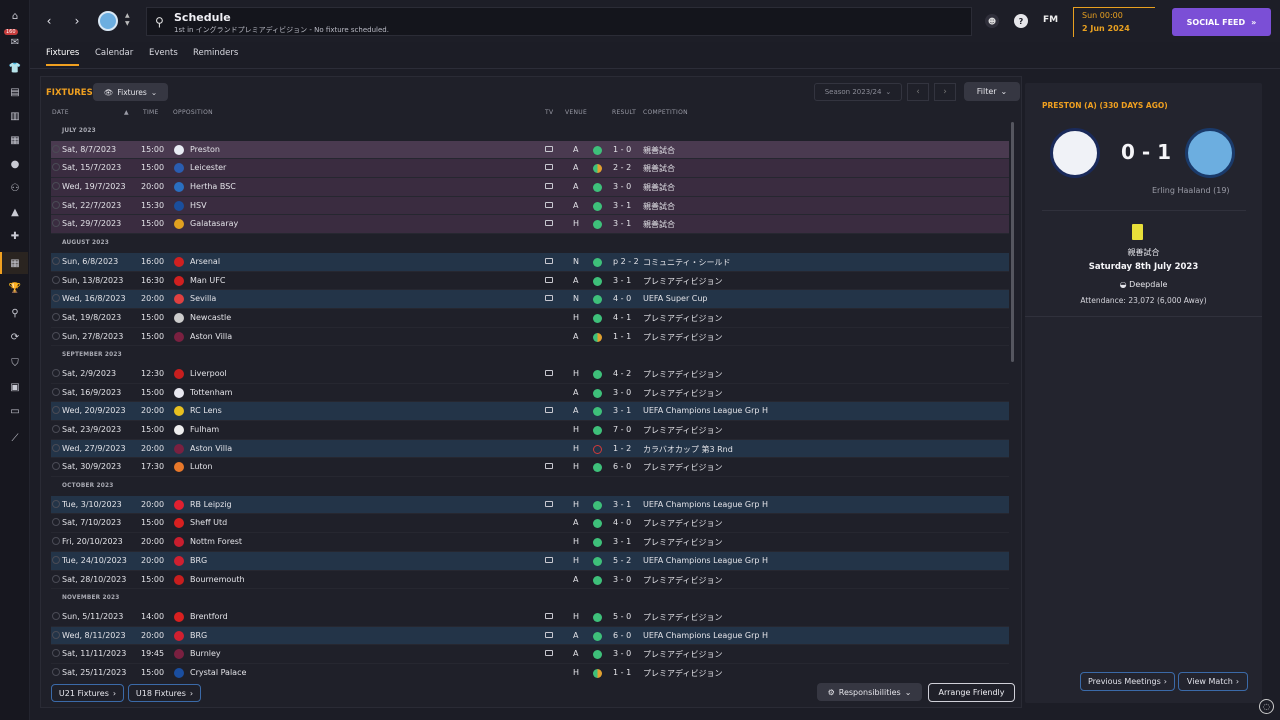 The width and height of the screenshot is (1280, 720). Describe the element at coordinates (1221, 22) in the screenshot. I see `social-feed-button: SOCIAL FEED »` at that location.